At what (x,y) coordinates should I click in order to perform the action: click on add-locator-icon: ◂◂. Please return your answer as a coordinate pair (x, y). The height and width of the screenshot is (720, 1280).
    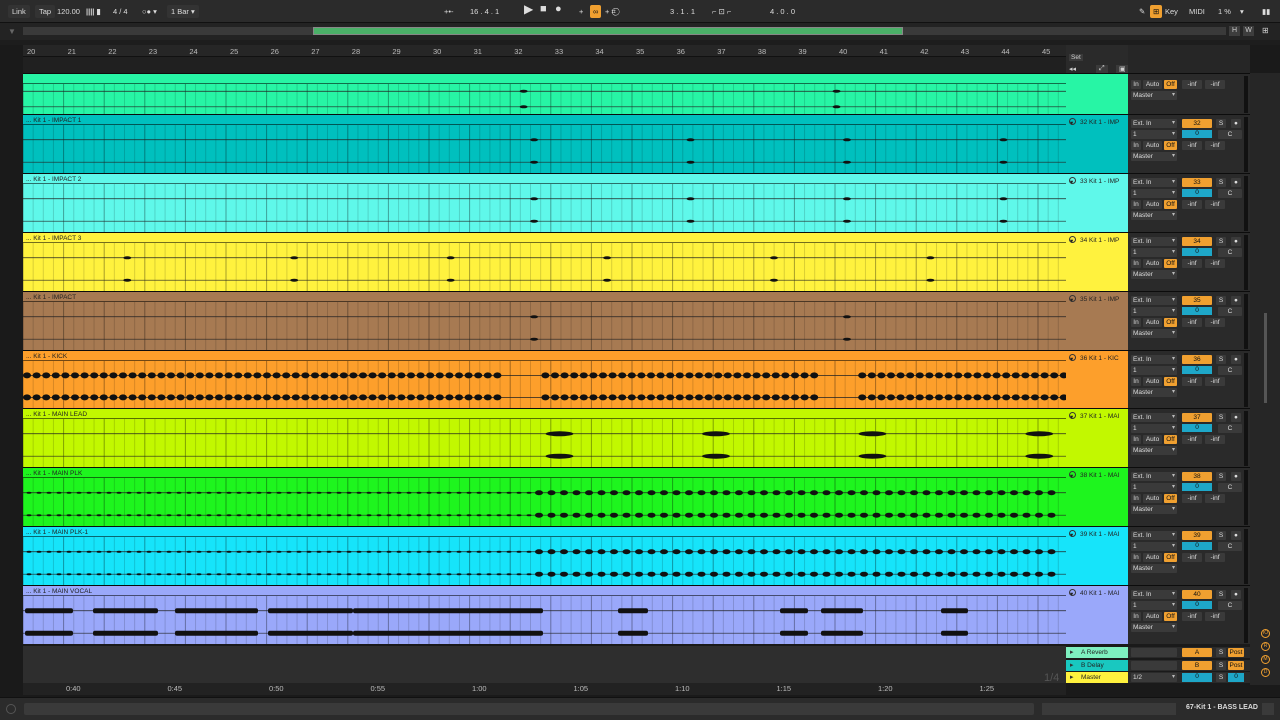
    Looking at the image, I should click on (1072, 69).